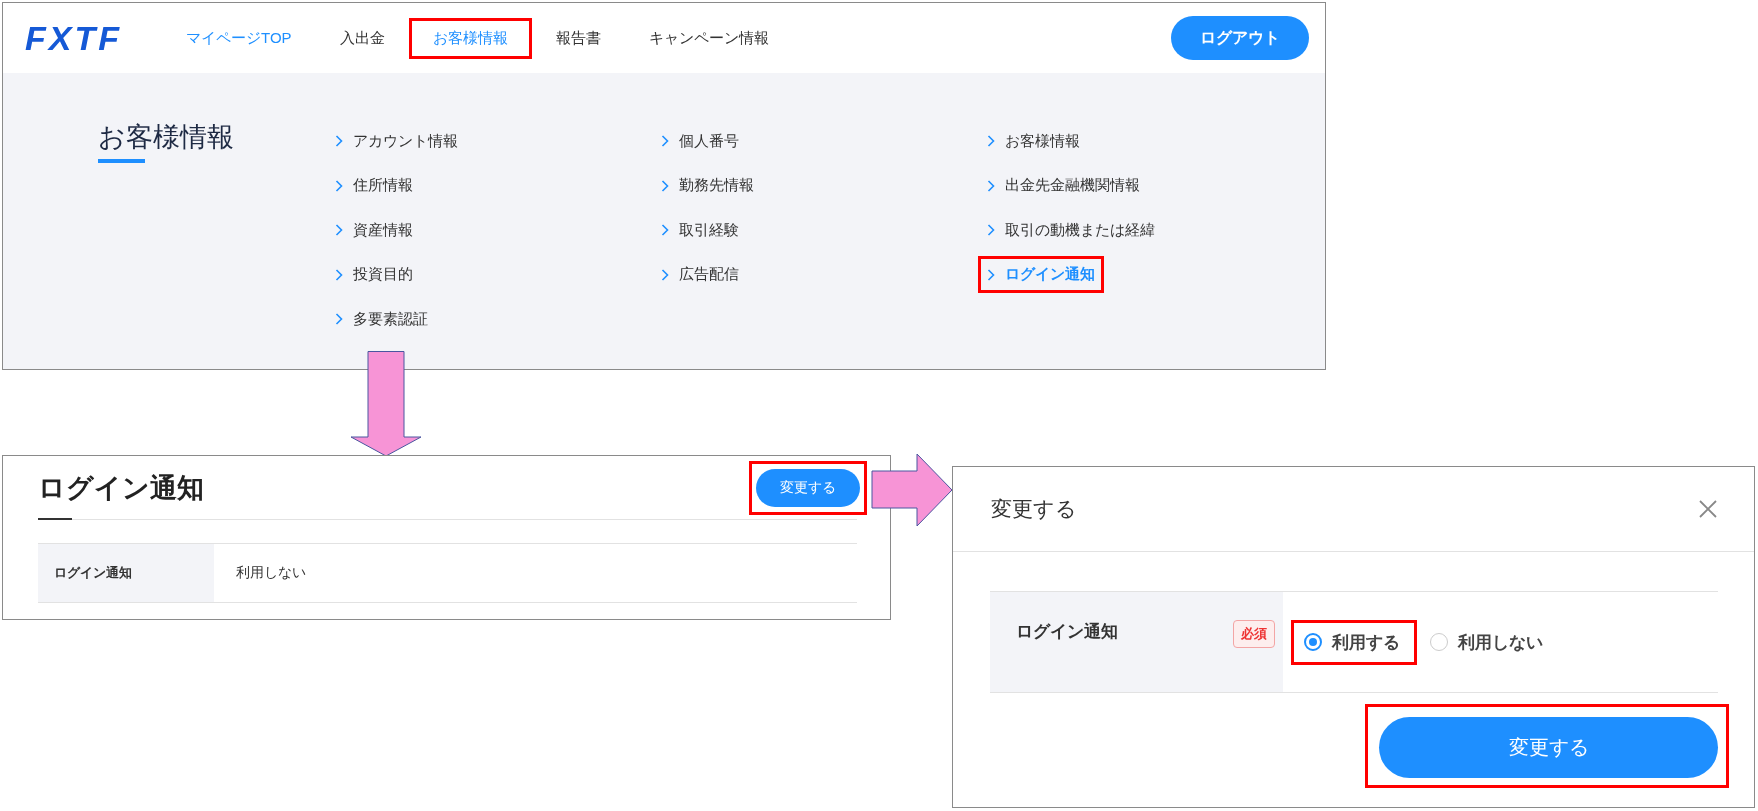 This screenshot has width=1758, height=811. I want to click on nav-tab: 入出金, so click(362, 38).